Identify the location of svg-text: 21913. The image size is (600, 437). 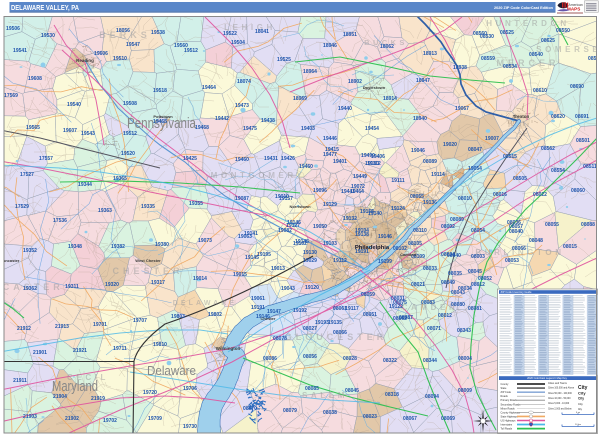
(62, 327).